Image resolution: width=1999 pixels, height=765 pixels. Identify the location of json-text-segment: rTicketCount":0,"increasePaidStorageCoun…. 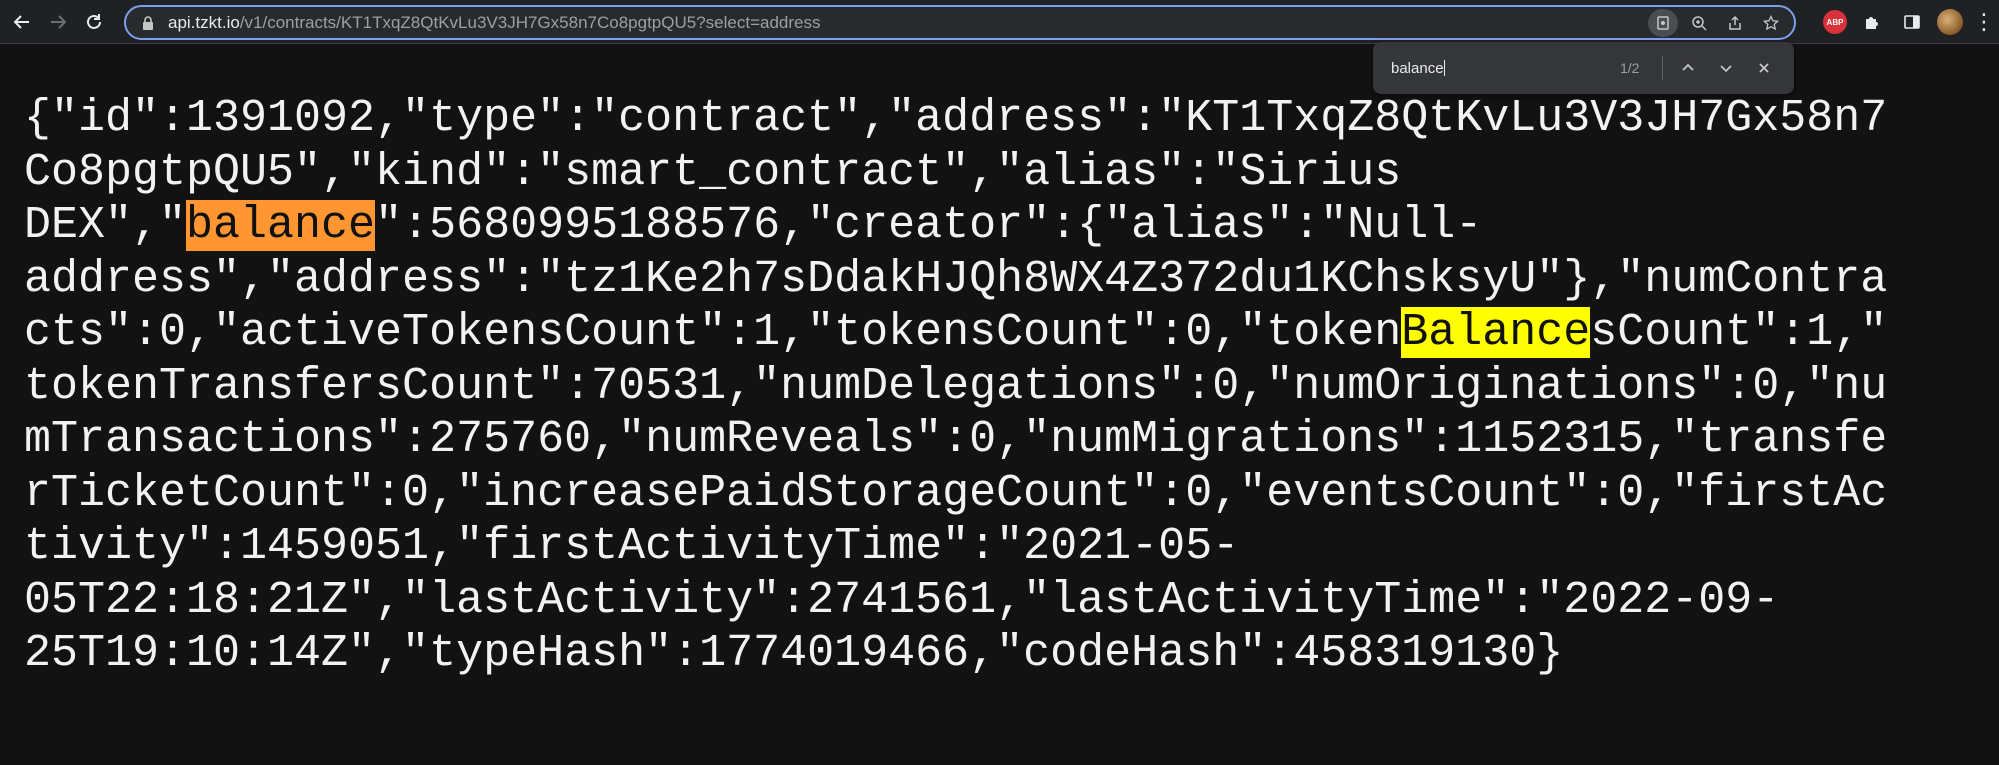
(956, 493).